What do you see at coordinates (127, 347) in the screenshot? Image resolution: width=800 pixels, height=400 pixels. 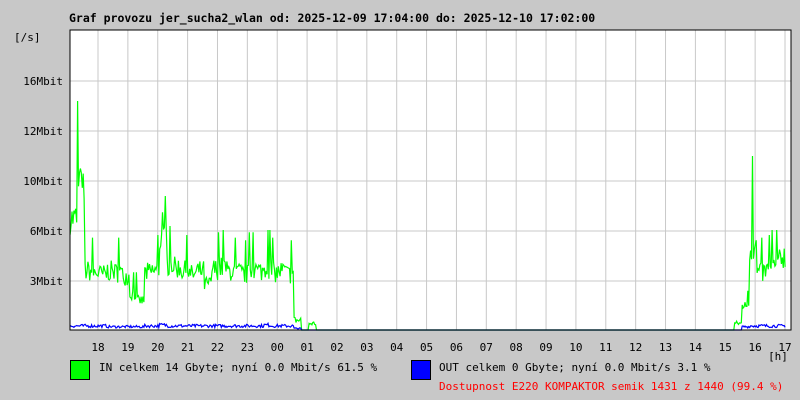 I see `x-tick-label: 19` at bounding box center [127, 347].